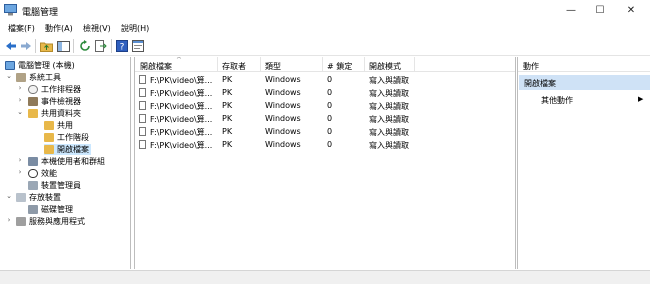 Image resolution: width=650 pixels, height=284 pixels. What do you see at coordinates (33, 113) in the screenshot?
I see `shared-folder-icon` at bounding box center [33, 113].